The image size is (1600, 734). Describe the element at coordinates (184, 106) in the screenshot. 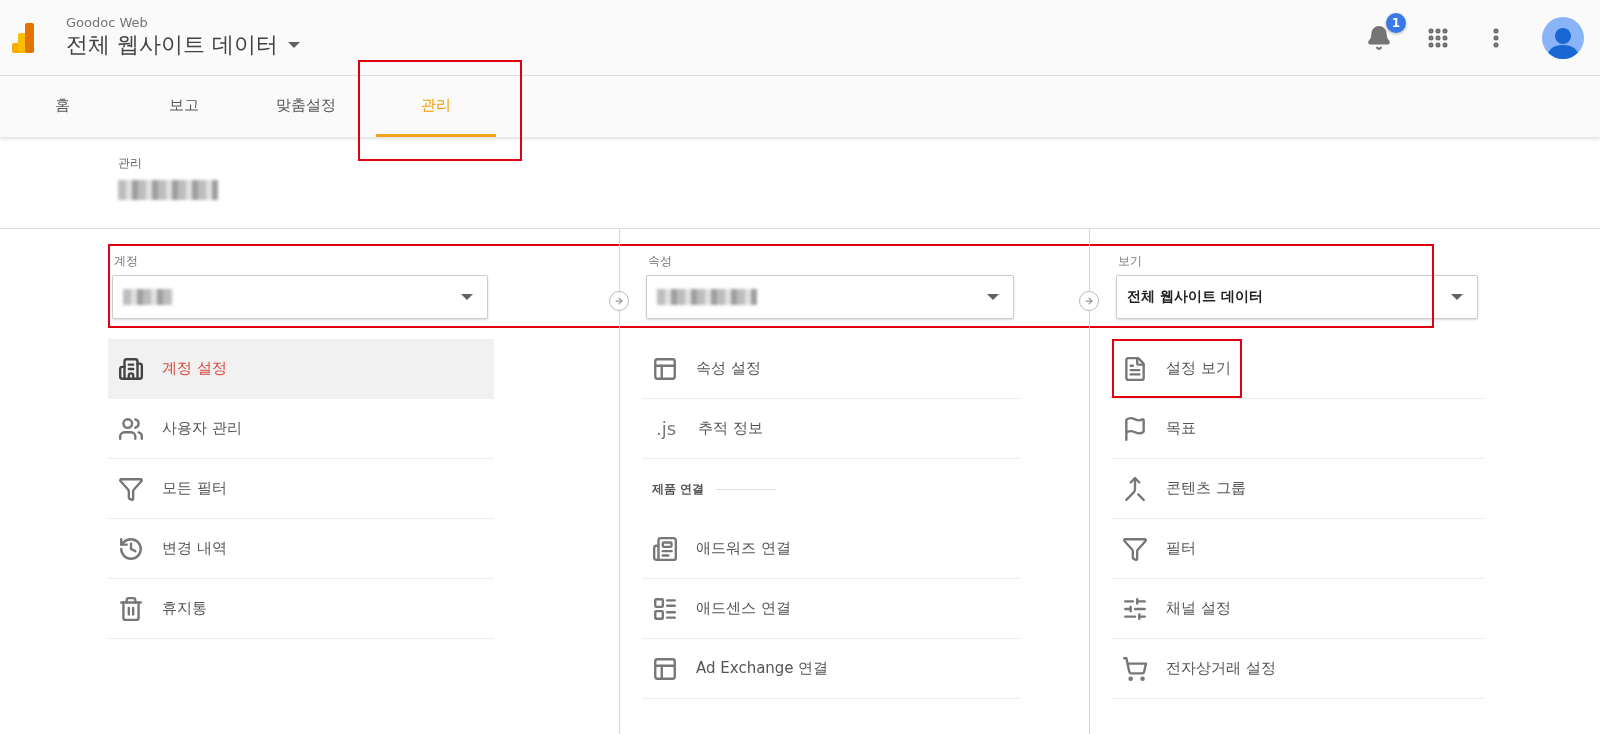

I see `tab: 보고` at that location.